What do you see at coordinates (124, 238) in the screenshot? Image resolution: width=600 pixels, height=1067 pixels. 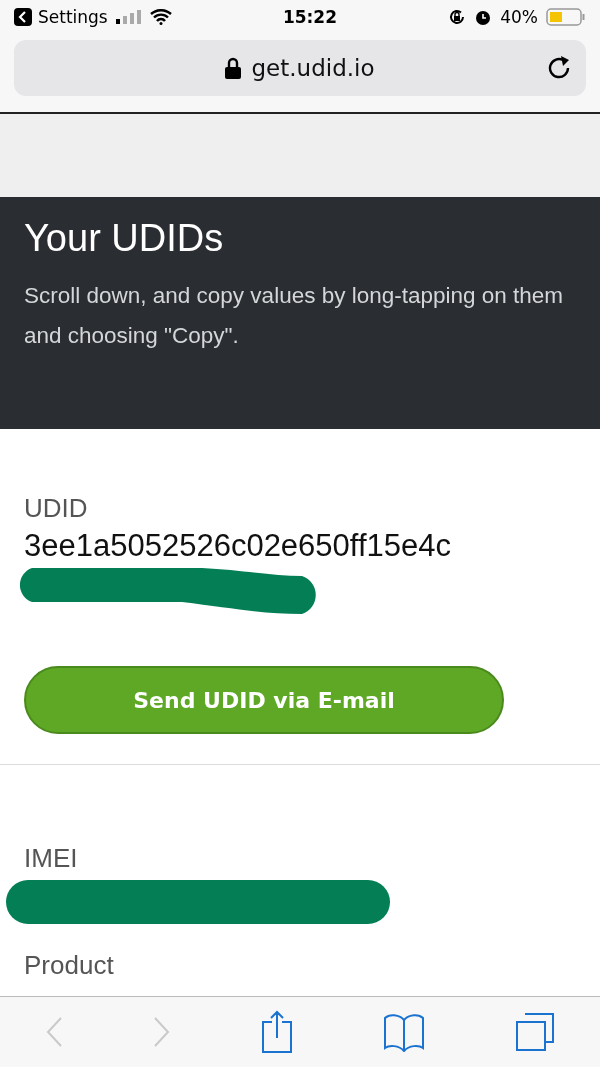 I see `page-title: Your UDIDs` at bounding box center [124, 238].